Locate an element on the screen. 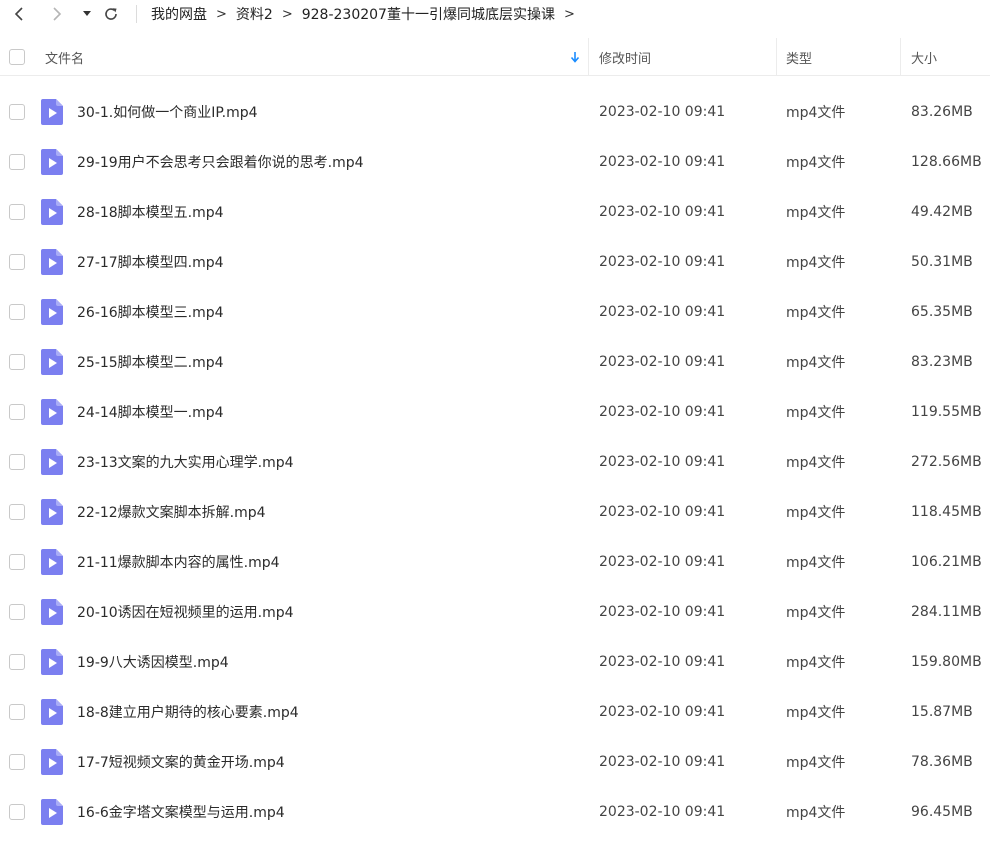 The height and width of the screenshot is (842, 990). file-name: 20-10诱因在短视频里的运用.mp4 is located at coordinates (185, 612).